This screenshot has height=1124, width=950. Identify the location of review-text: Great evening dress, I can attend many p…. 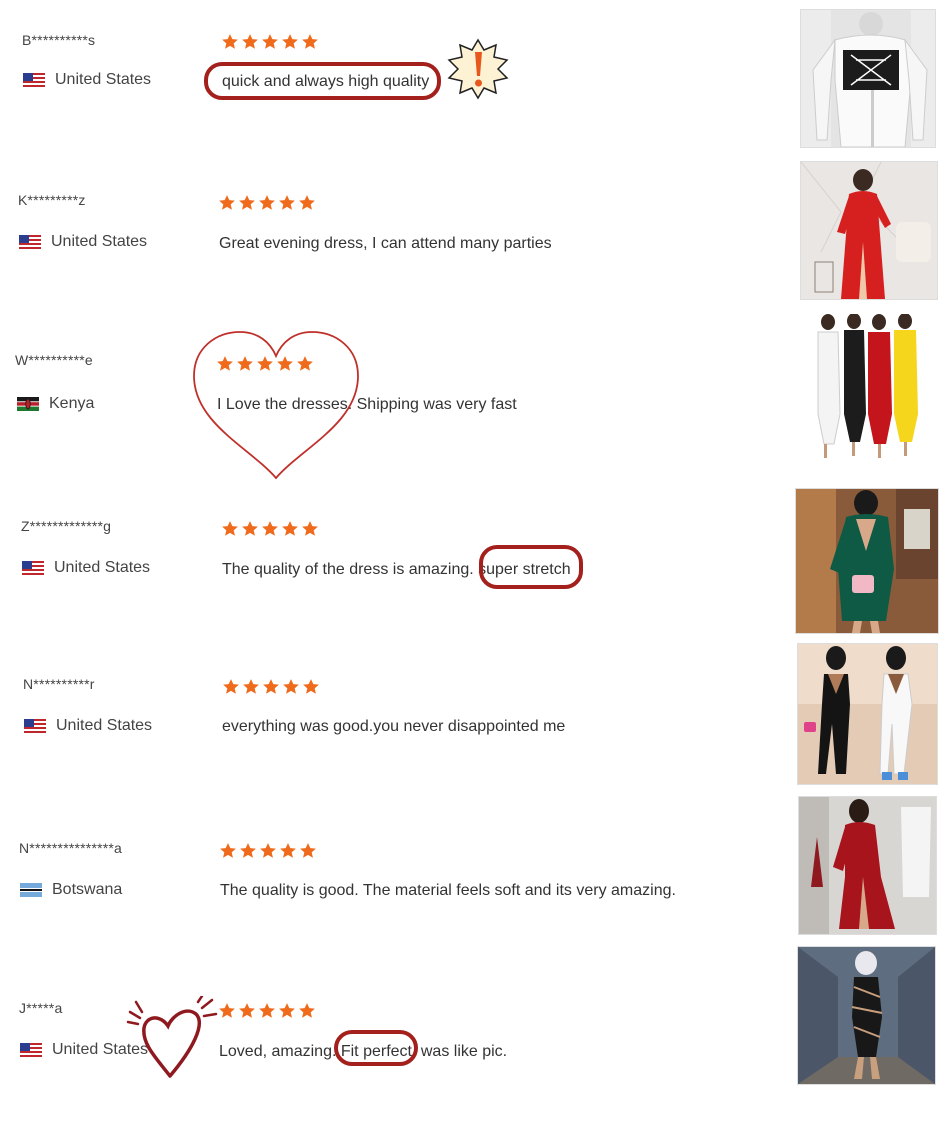
(385, 243).